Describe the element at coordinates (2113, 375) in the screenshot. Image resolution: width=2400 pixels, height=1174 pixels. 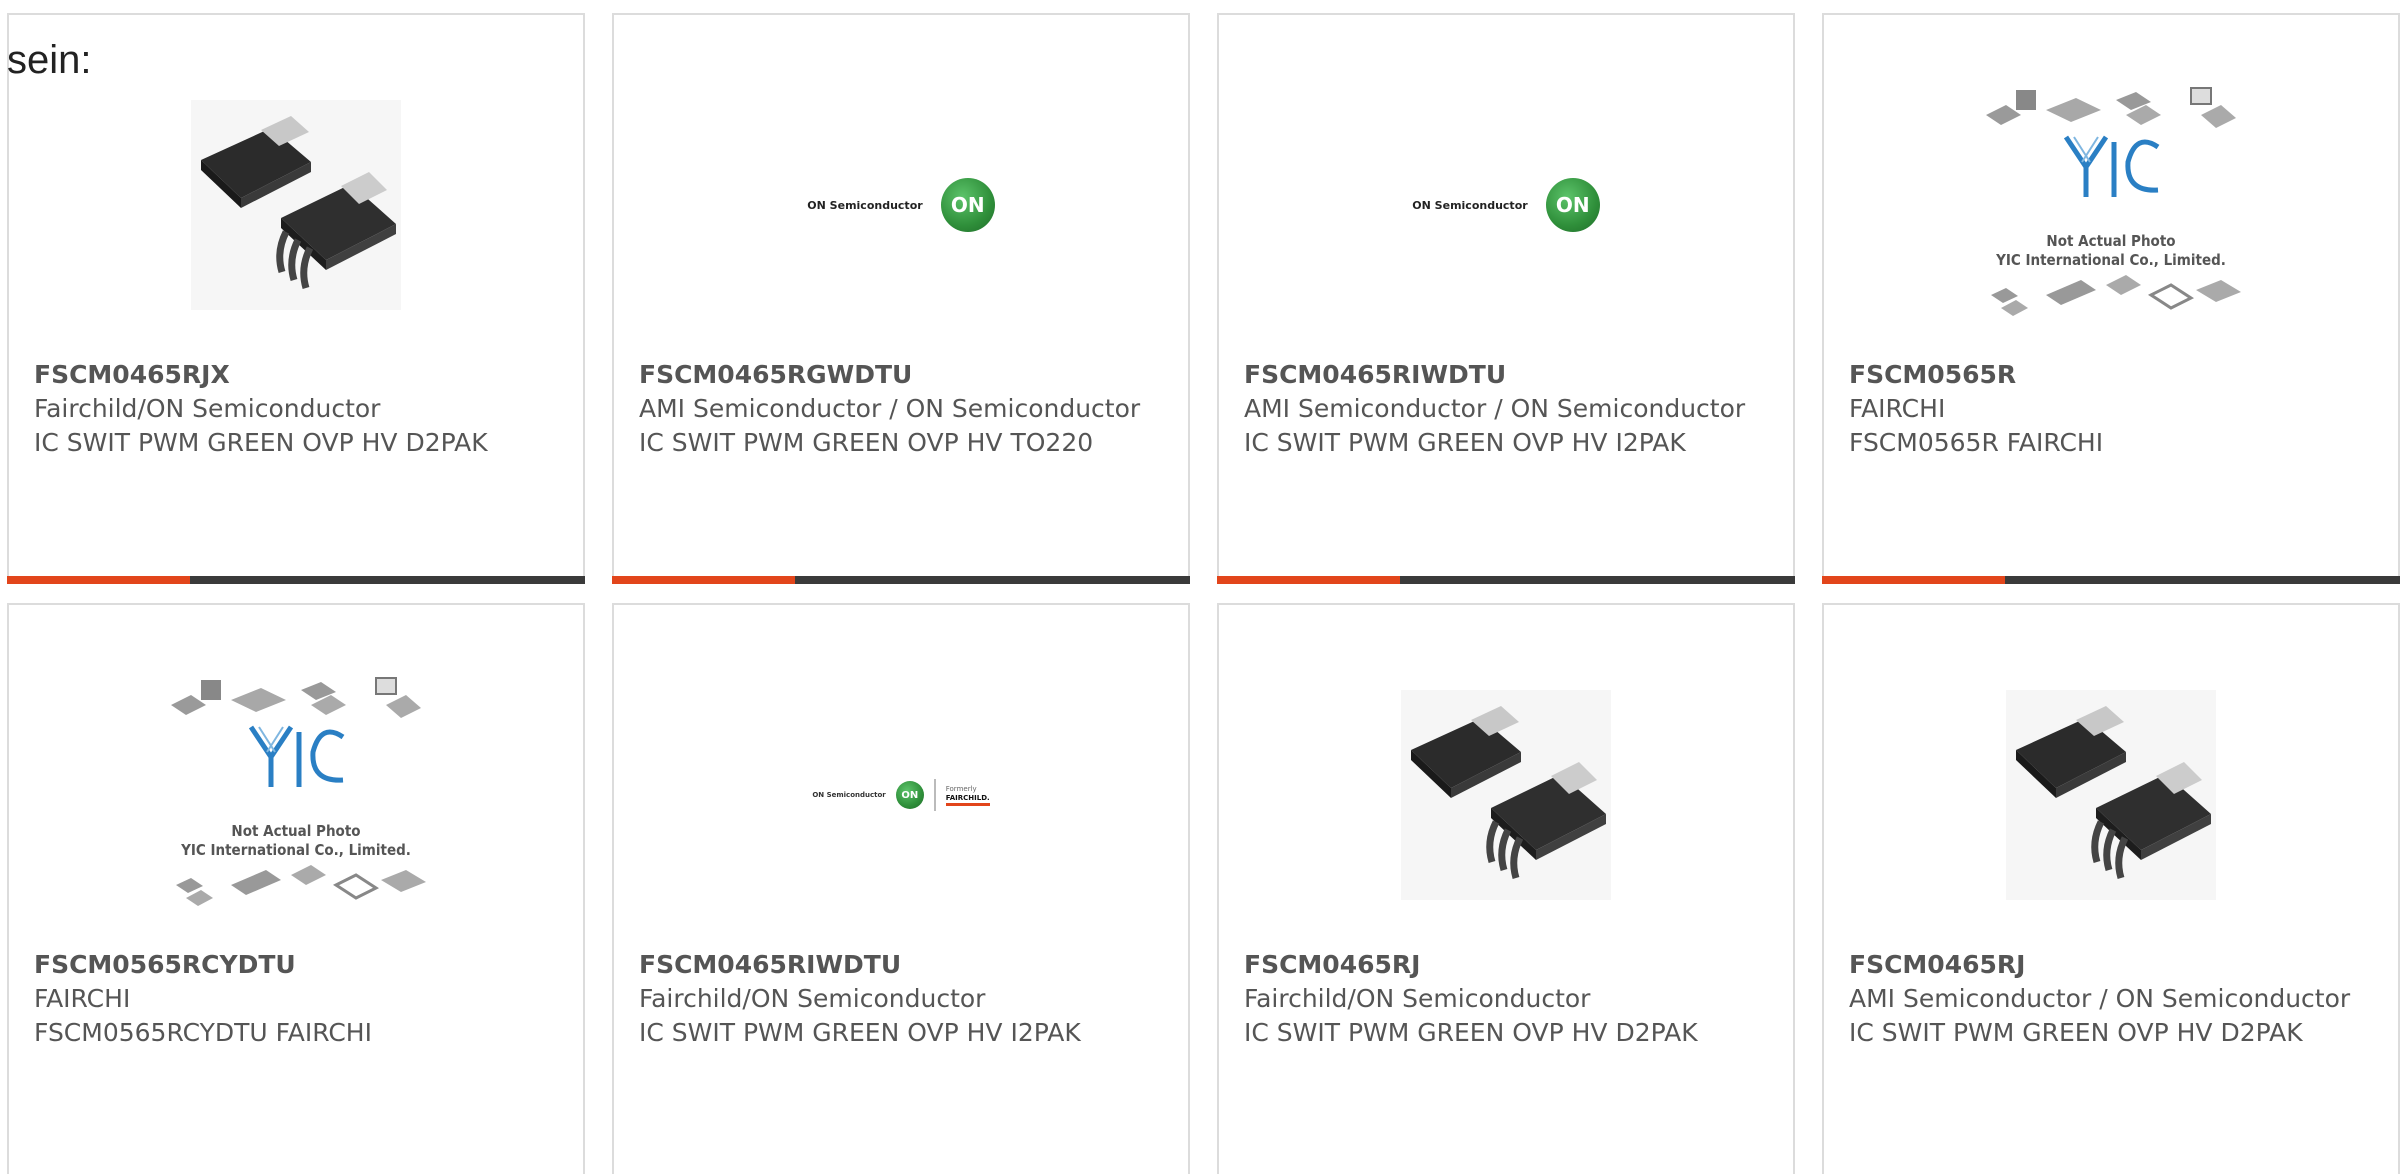
I see `part-number: FSCM0565R` at that location.